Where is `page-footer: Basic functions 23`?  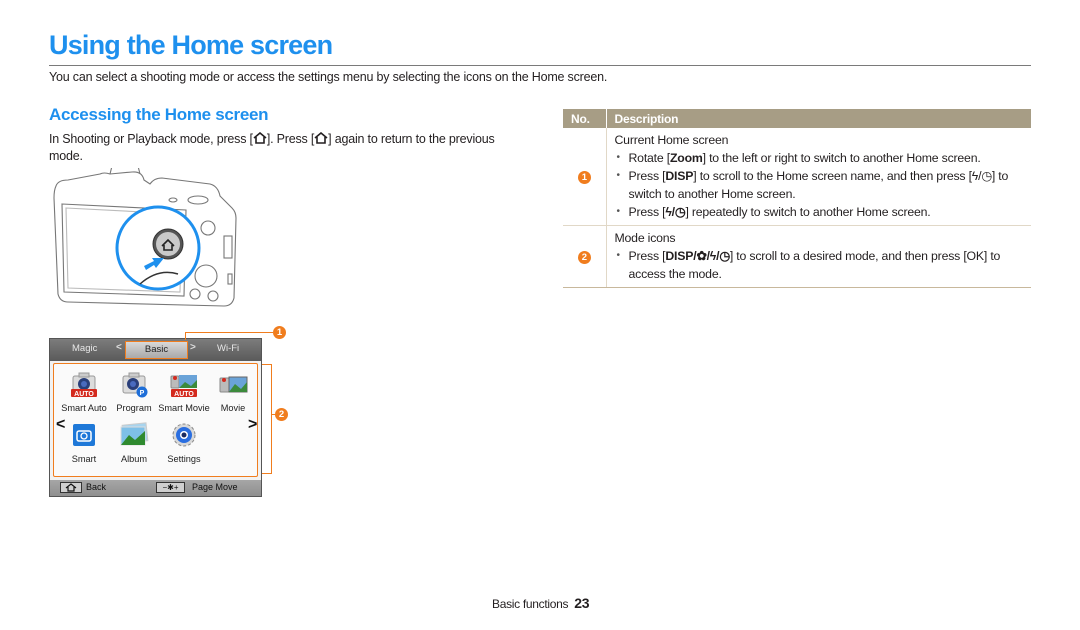 page-footer: Basic functions 23 is located at coordinates (541, 603).